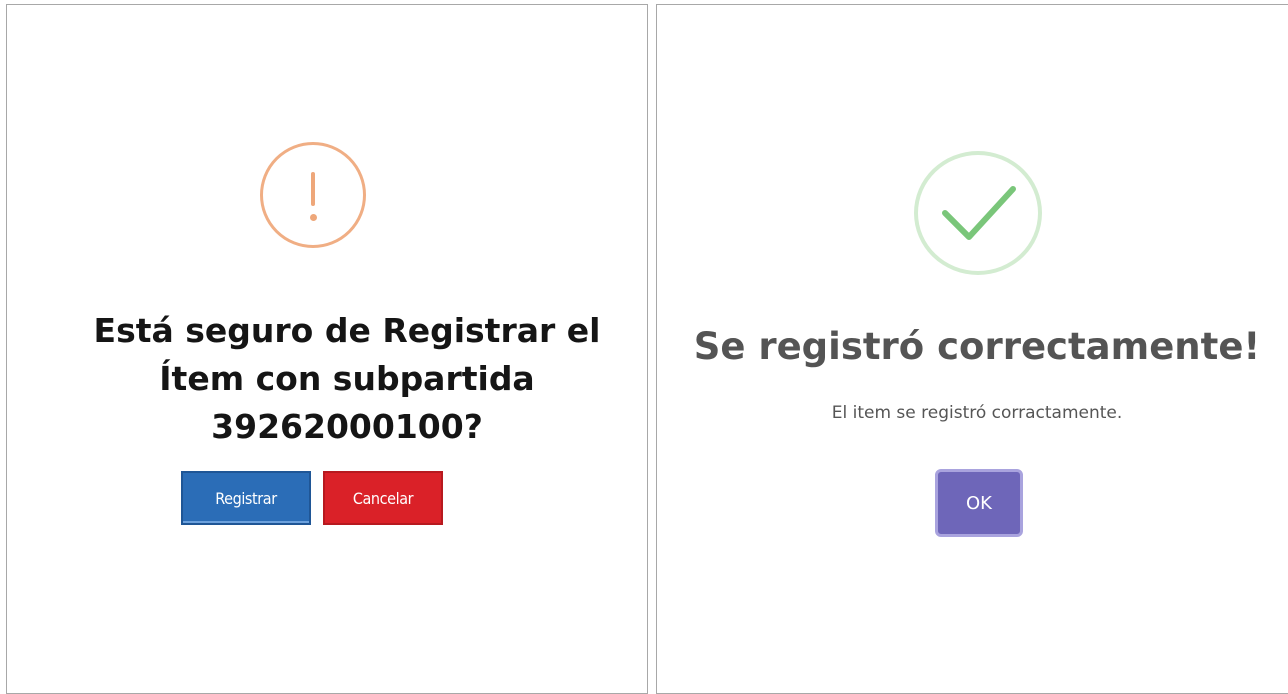 This screenshot has height=694, width=1288. I want to click on cancel-button: Cancelar, so click(383, 498).